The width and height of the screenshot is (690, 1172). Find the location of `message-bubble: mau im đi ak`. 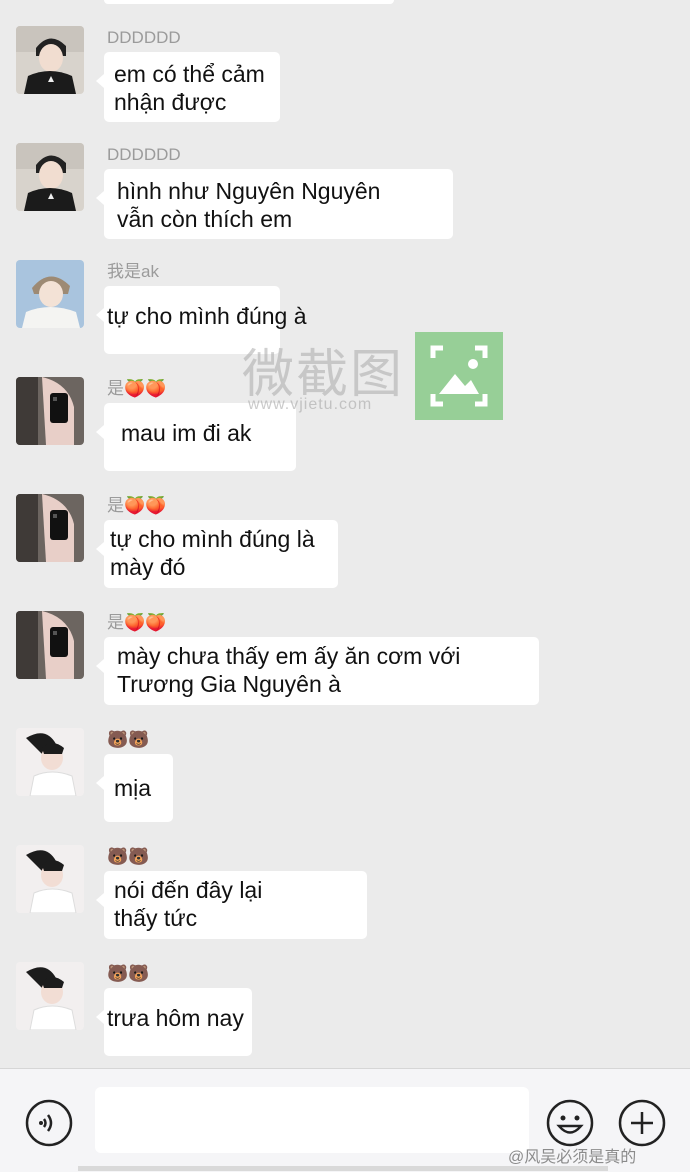

message-bubble: mau im đi ak is located at coordinates (196, 437).